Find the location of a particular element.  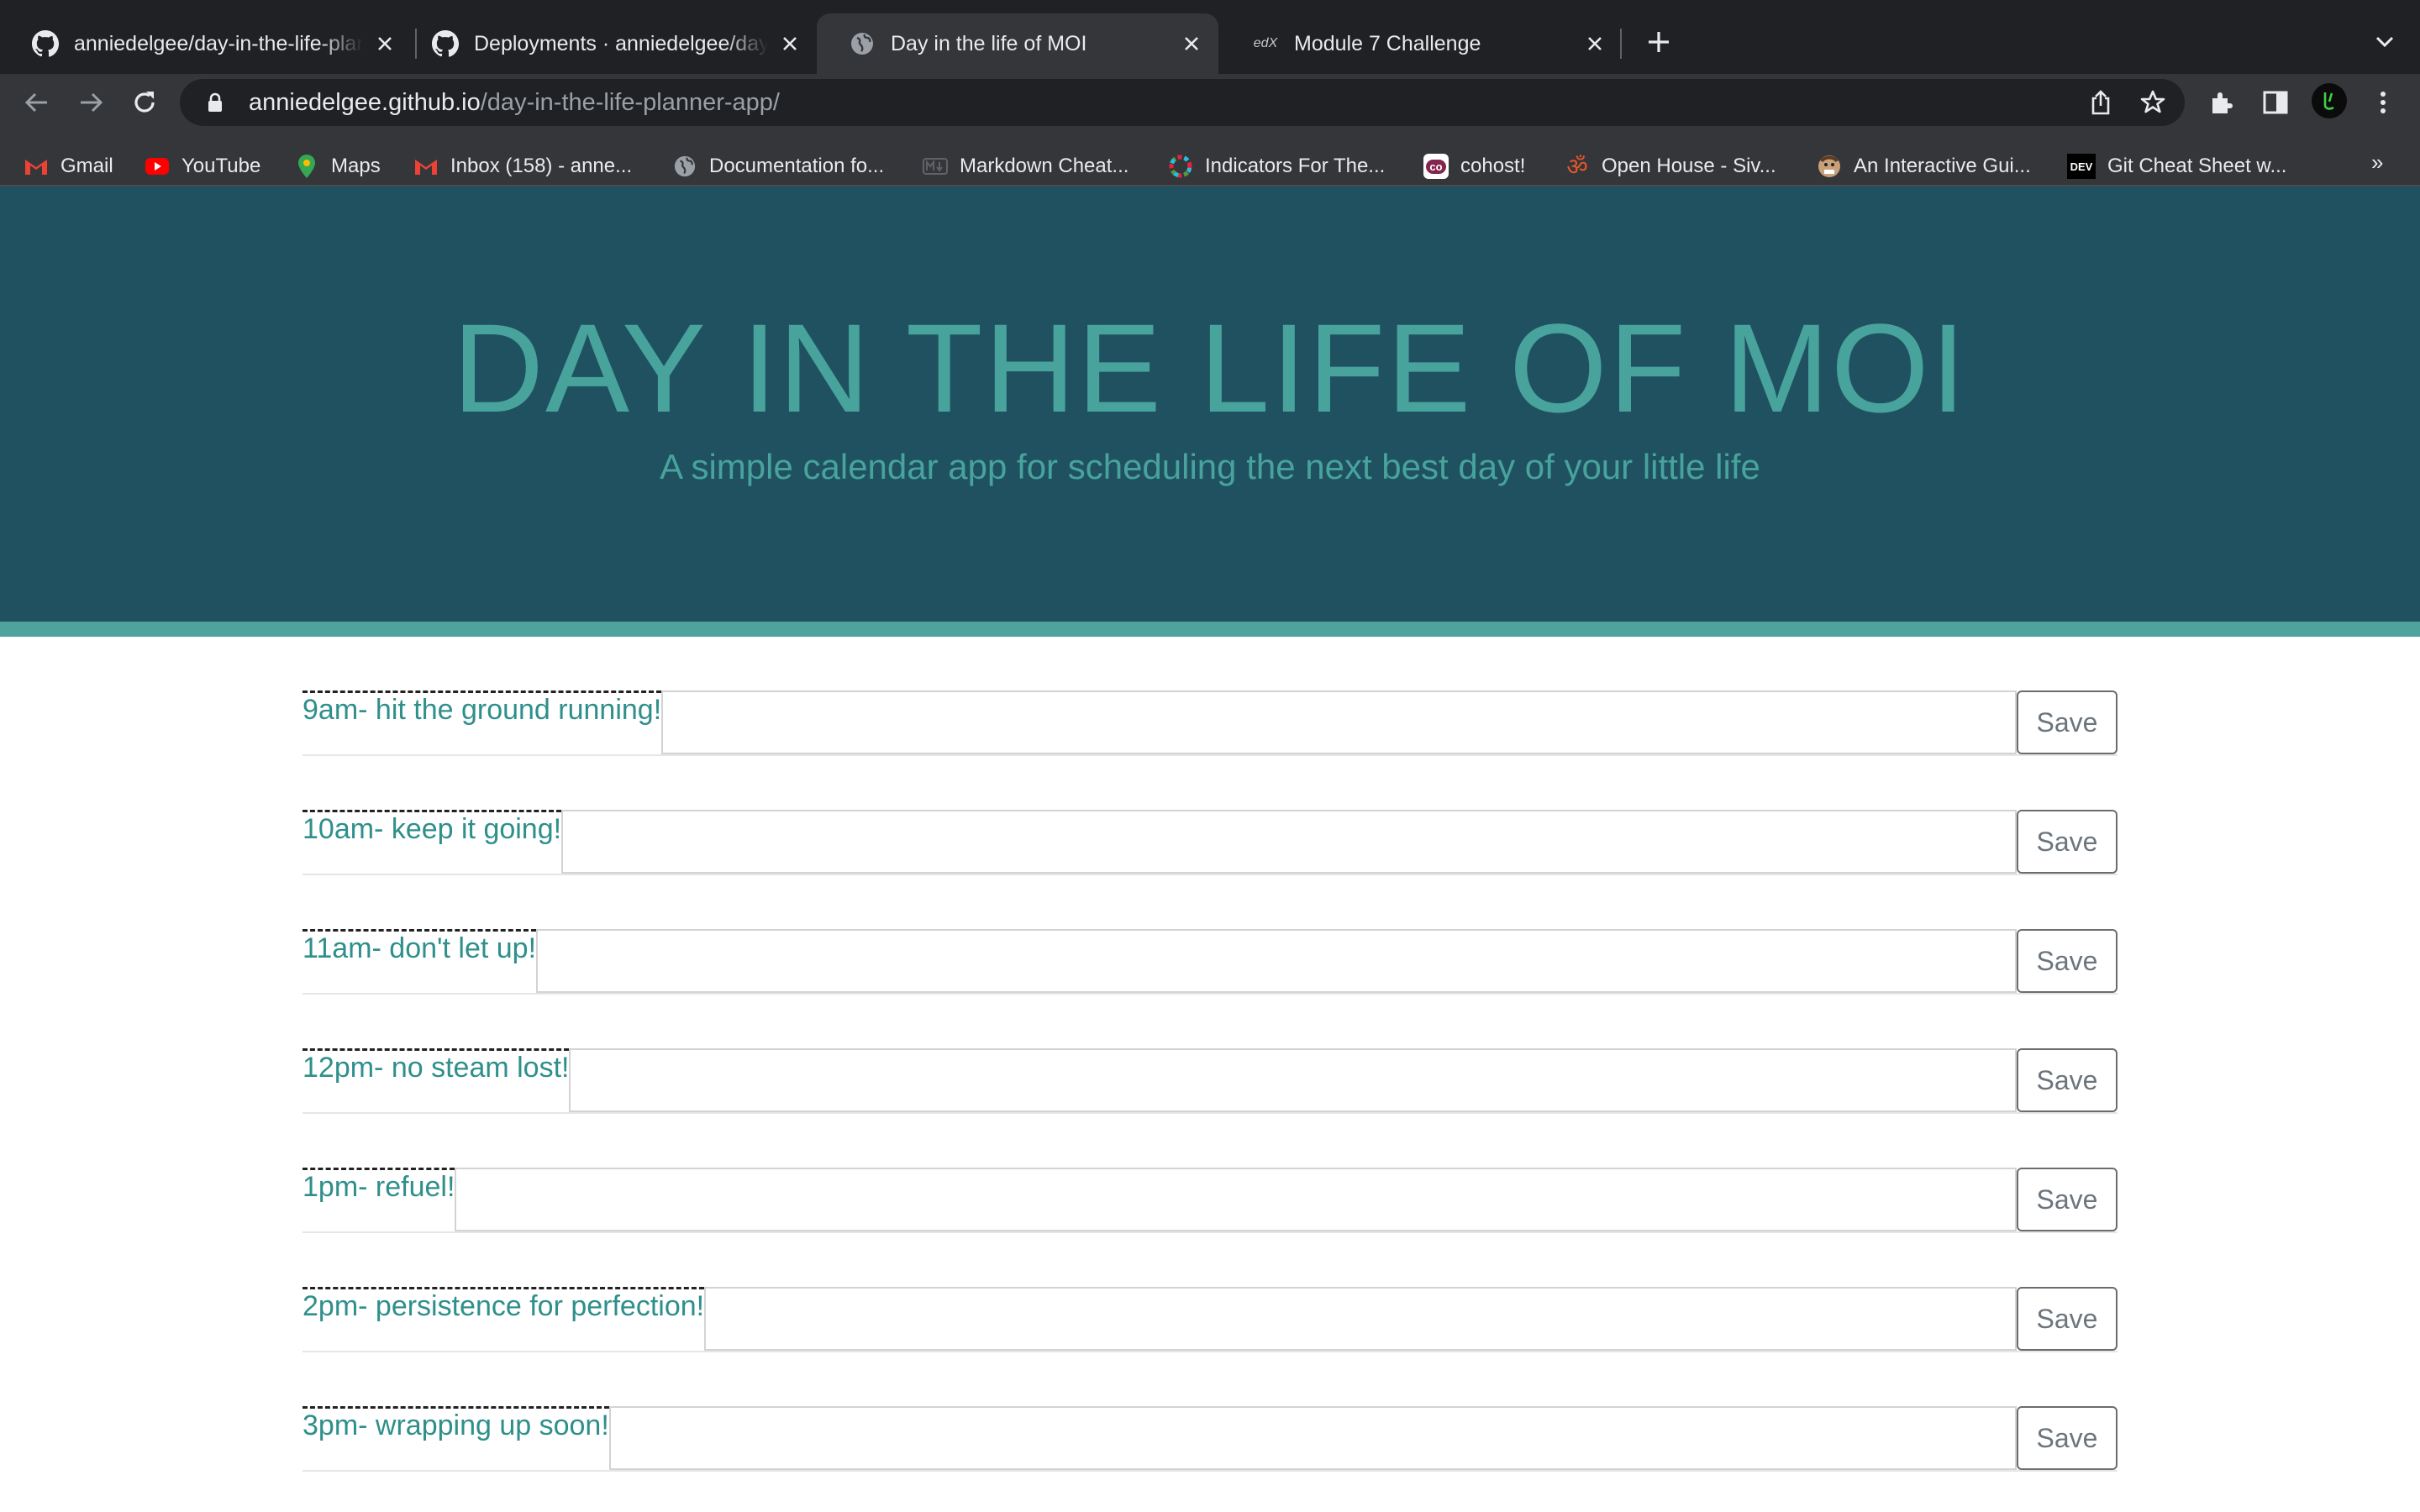

avatar-icon is located at coordinates (1829, 166).